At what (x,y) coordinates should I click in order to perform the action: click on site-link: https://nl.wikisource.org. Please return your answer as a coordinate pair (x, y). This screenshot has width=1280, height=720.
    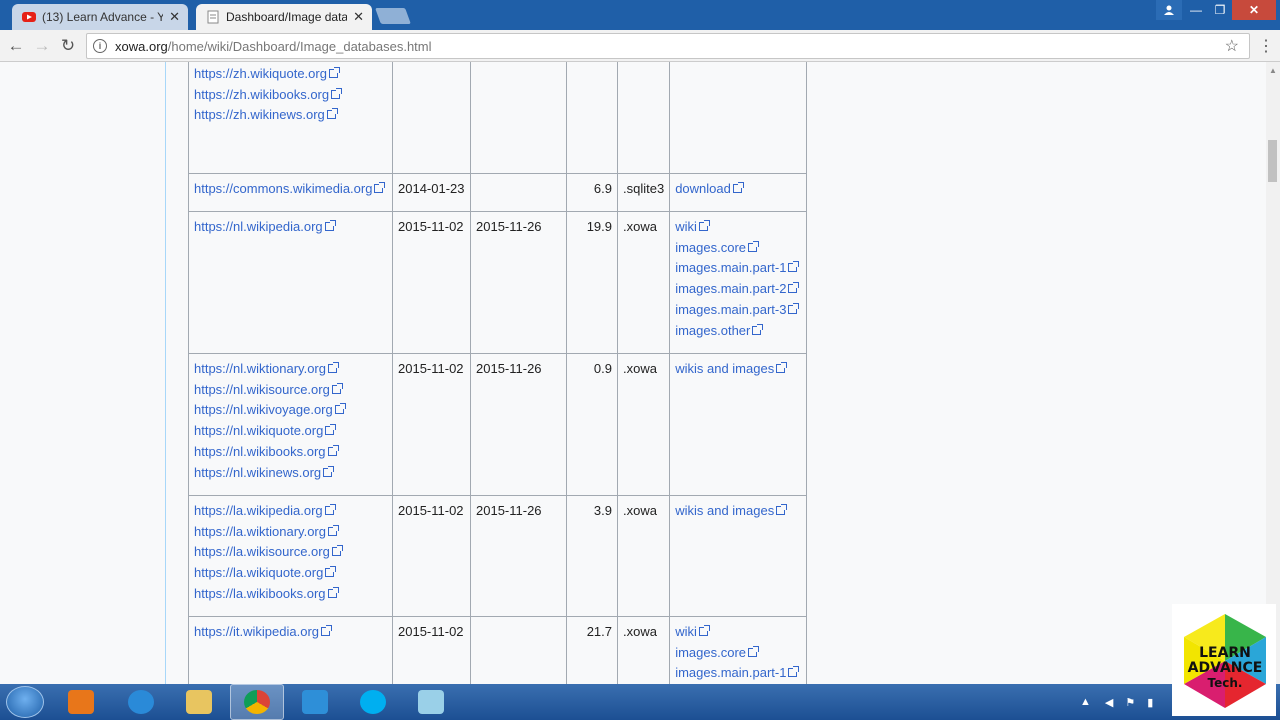
    Looking at the image, I should click on (290, 390).